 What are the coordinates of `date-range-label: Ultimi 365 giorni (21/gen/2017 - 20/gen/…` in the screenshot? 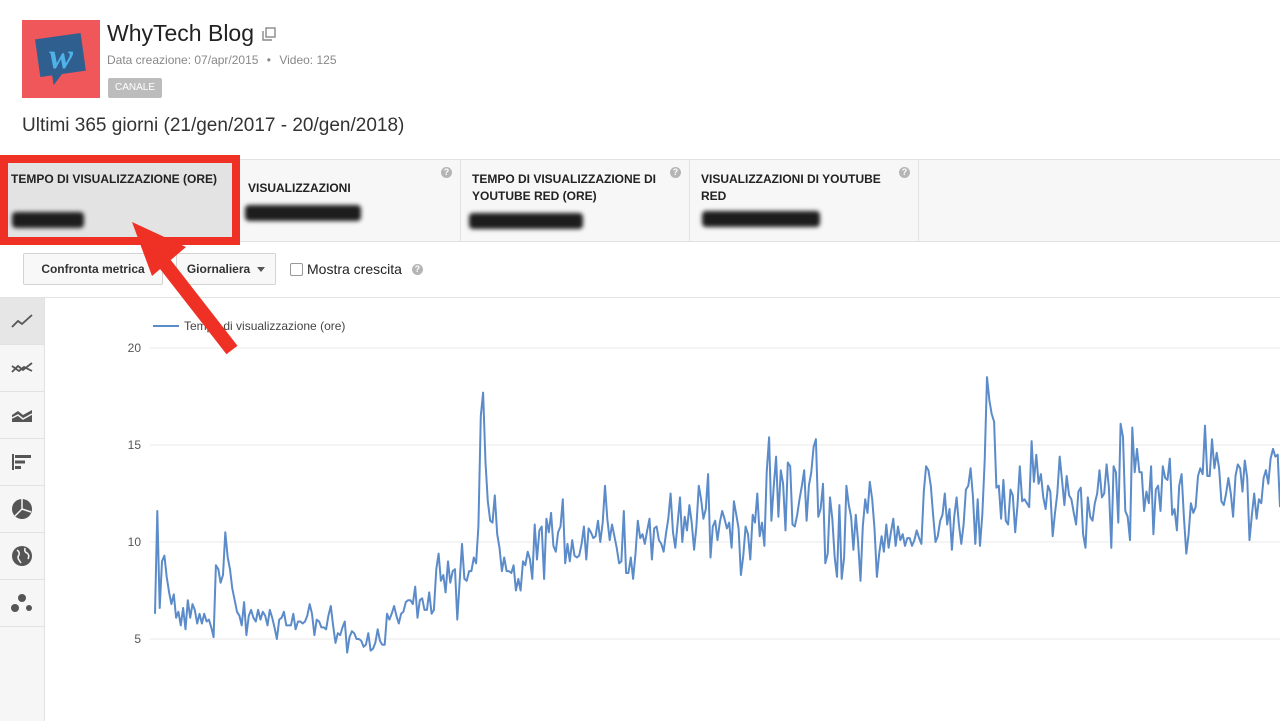 It's located at (213, 125).